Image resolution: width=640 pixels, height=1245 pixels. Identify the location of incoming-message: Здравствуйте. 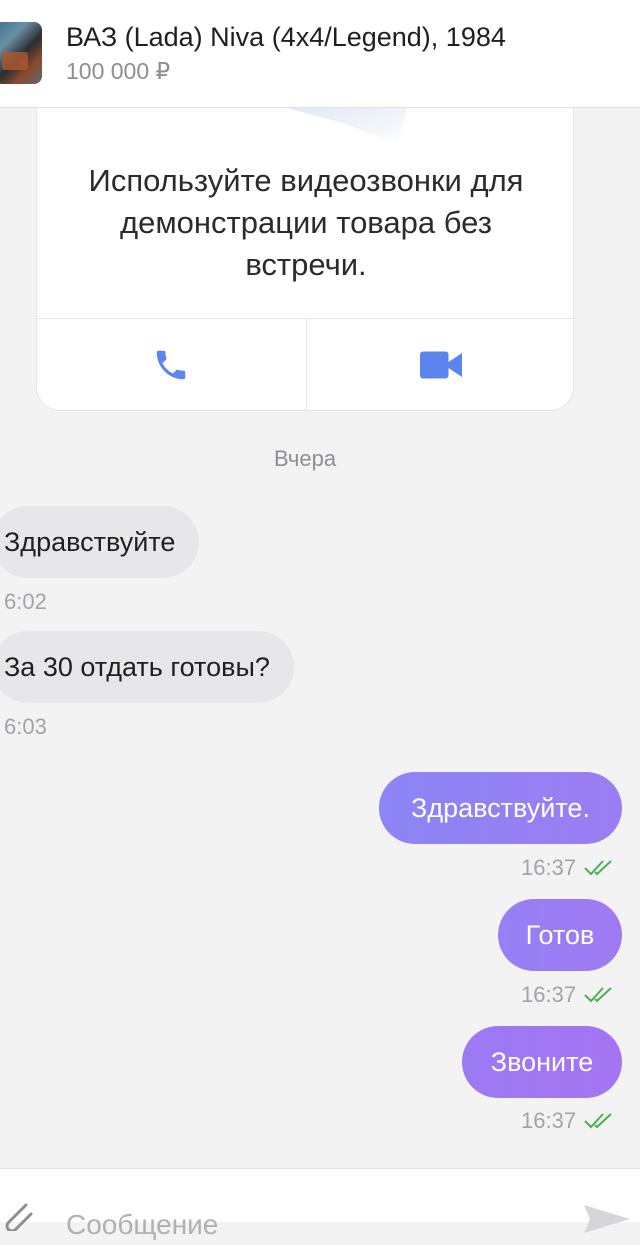
(100, 542).